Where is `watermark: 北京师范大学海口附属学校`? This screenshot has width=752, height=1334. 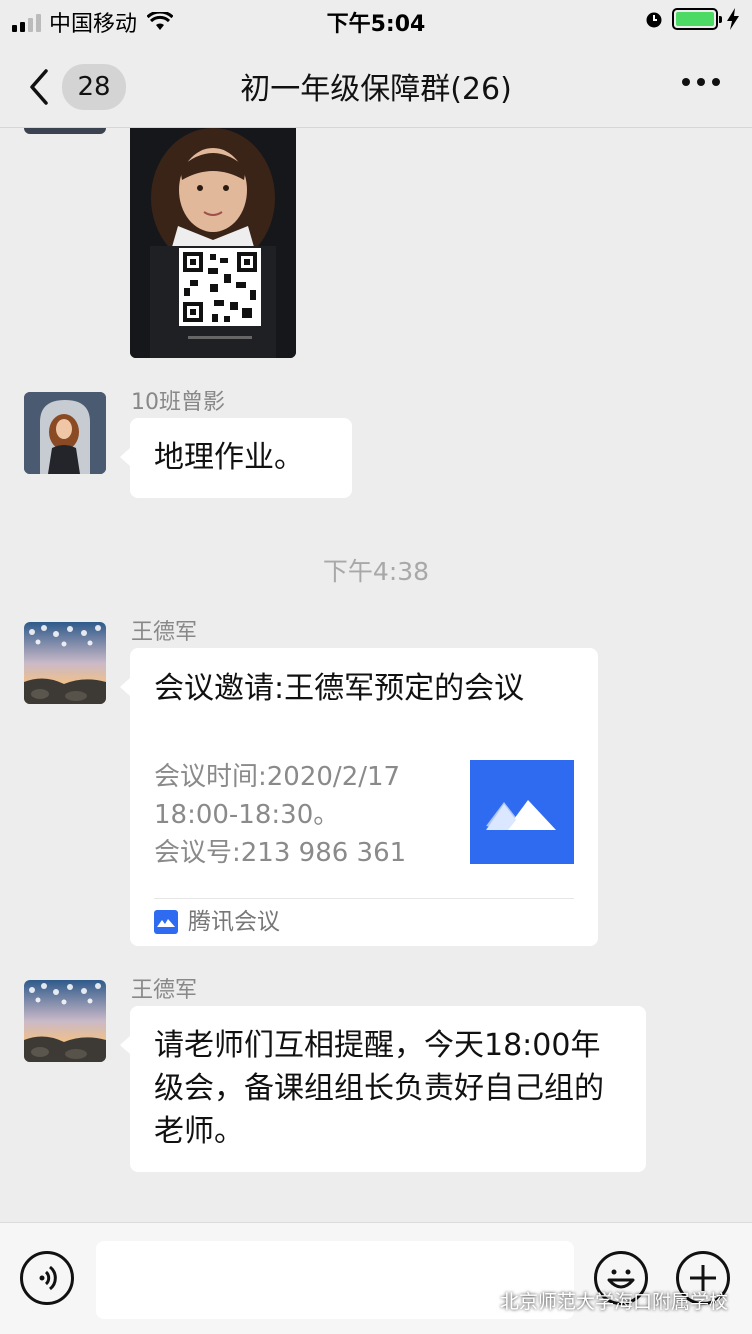
watermark: 北京师范大学海口附属学校 is located at coordinates (598, 1300).